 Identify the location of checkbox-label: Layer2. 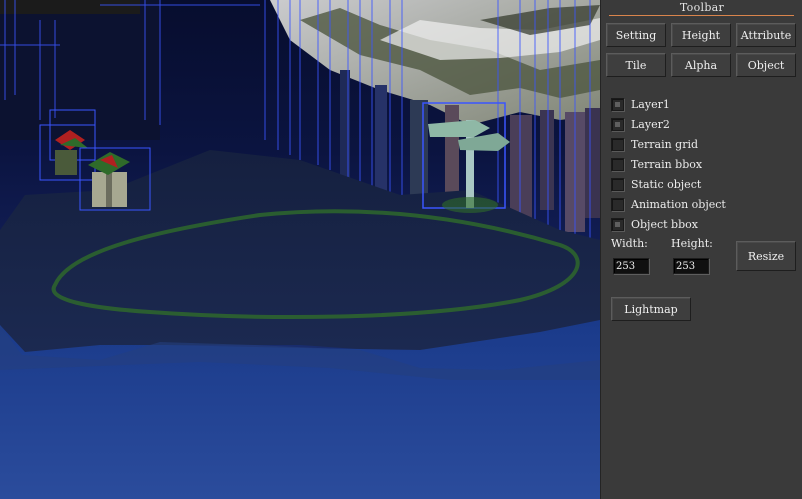
(650, 124).